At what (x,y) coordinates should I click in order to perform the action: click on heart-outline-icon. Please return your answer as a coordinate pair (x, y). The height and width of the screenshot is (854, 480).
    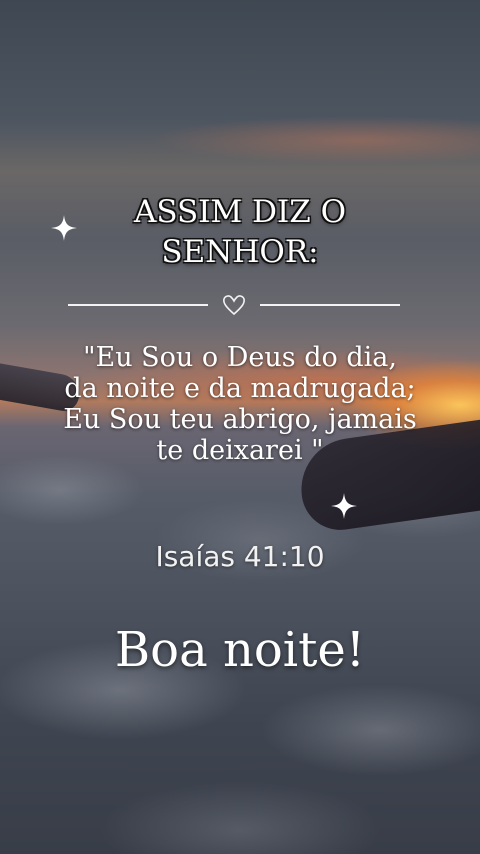
    Looking at the image, I should click on (234, 305).